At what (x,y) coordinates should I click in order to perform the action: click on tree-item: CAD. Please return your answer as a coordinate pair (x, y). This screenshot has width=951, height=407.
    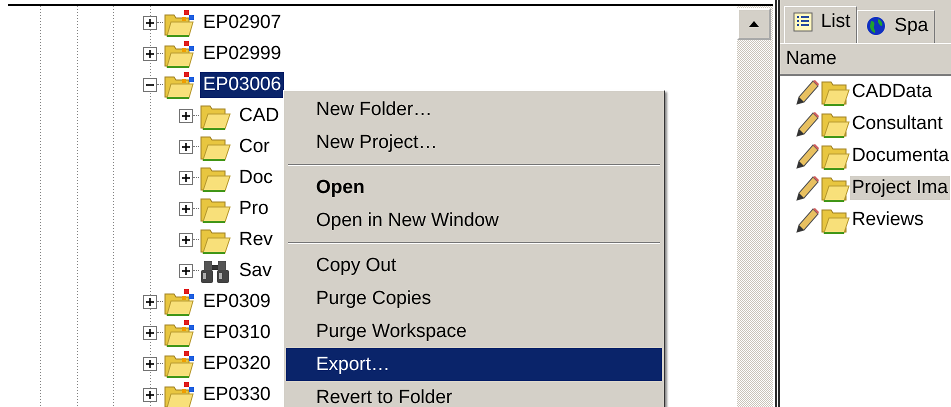
    Looking at the image, I should click on (259, 115).